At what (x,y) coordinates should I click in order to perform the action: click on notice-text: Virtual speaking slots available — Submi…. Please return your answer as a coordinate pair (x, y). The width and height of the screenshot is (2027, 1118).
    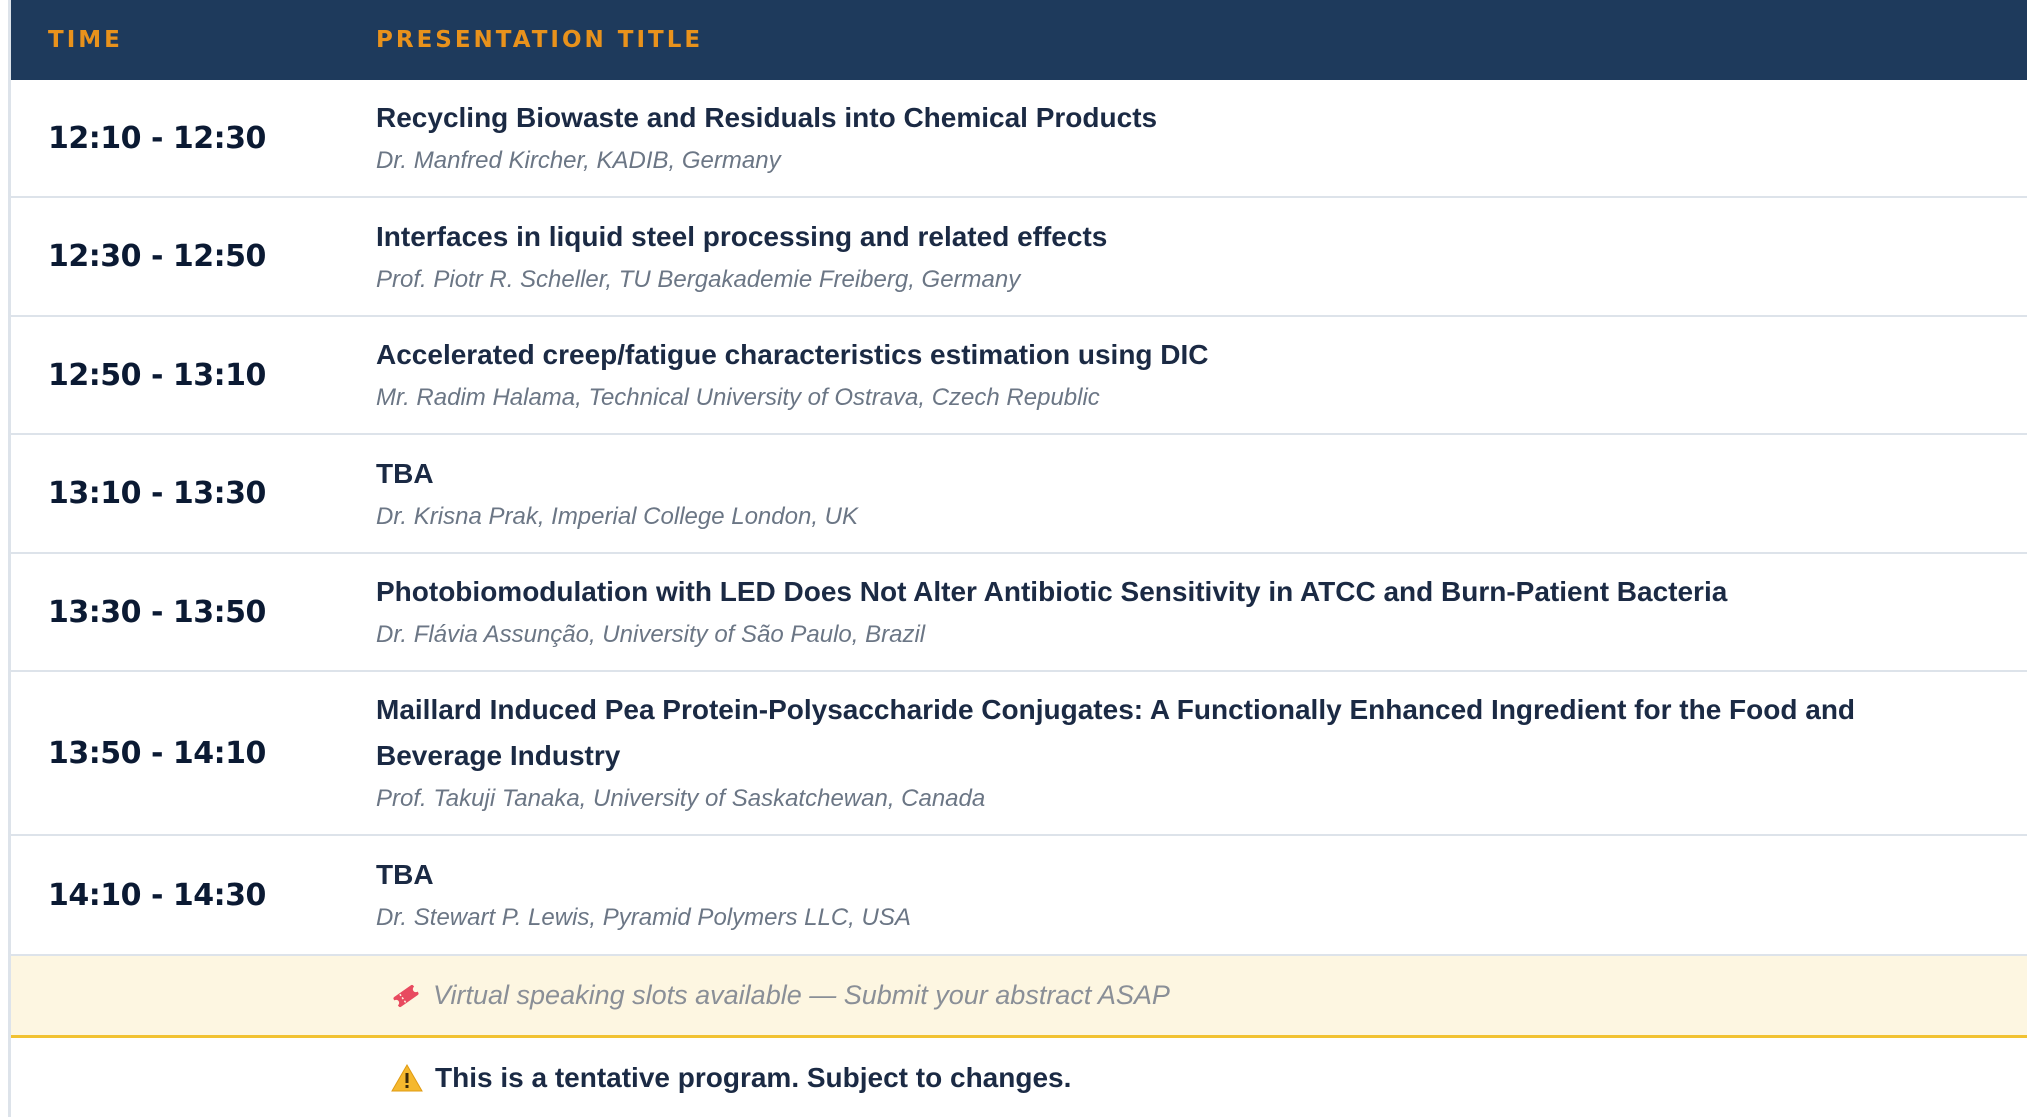
    Looking at the image, I should click on (801, 995).